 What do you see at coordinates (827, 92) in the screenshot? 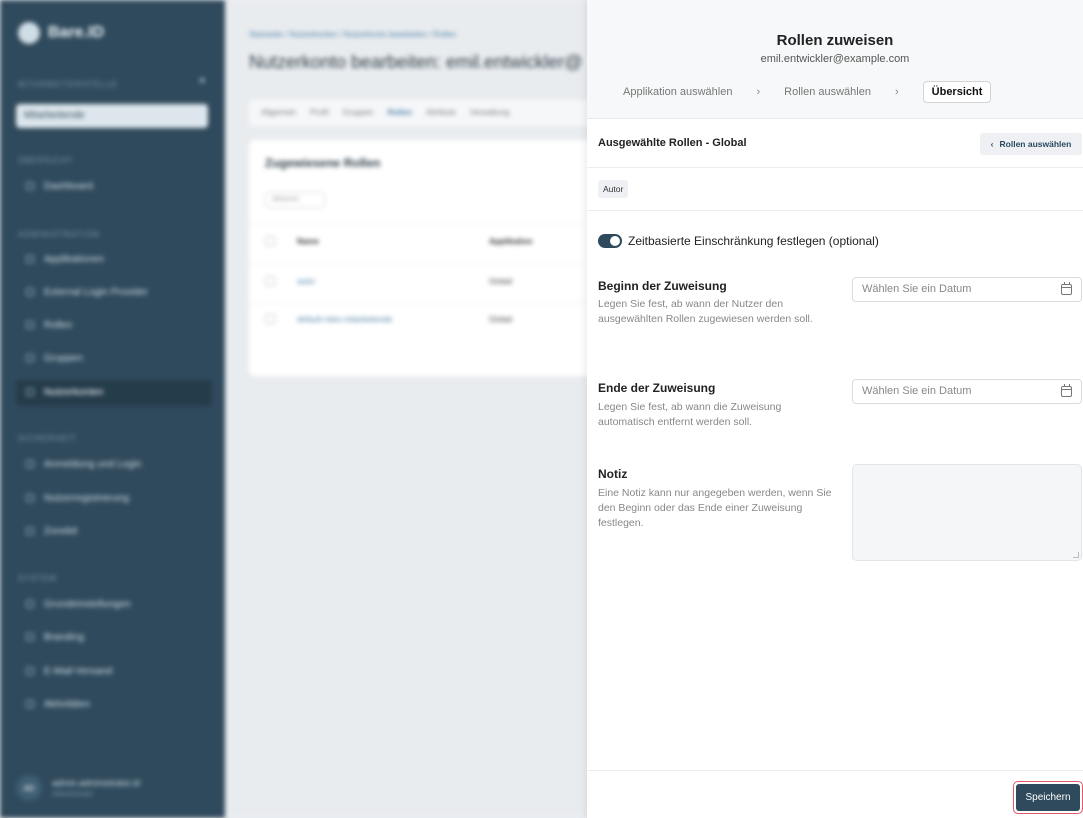
I see `step-select-roles: Rollen auswählen` at bounding box center [827, 92].